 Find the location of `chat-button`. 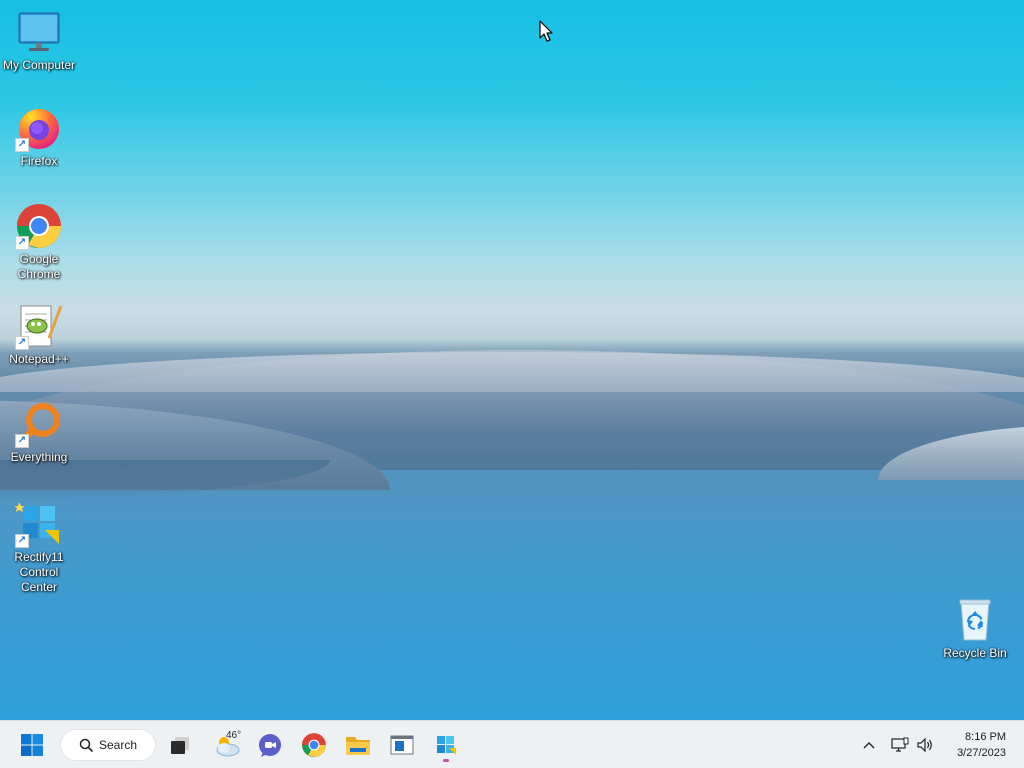

chat-button is located at coordinates (270, 745).